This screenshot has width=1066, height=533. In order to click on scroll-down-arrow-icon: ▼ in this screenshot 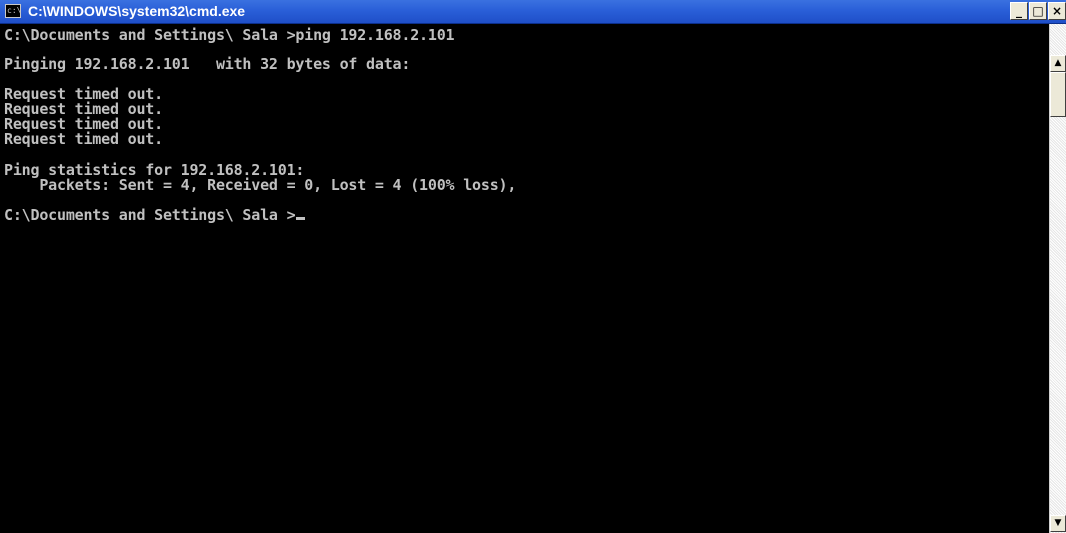, I will do `click(1058, 523)`.